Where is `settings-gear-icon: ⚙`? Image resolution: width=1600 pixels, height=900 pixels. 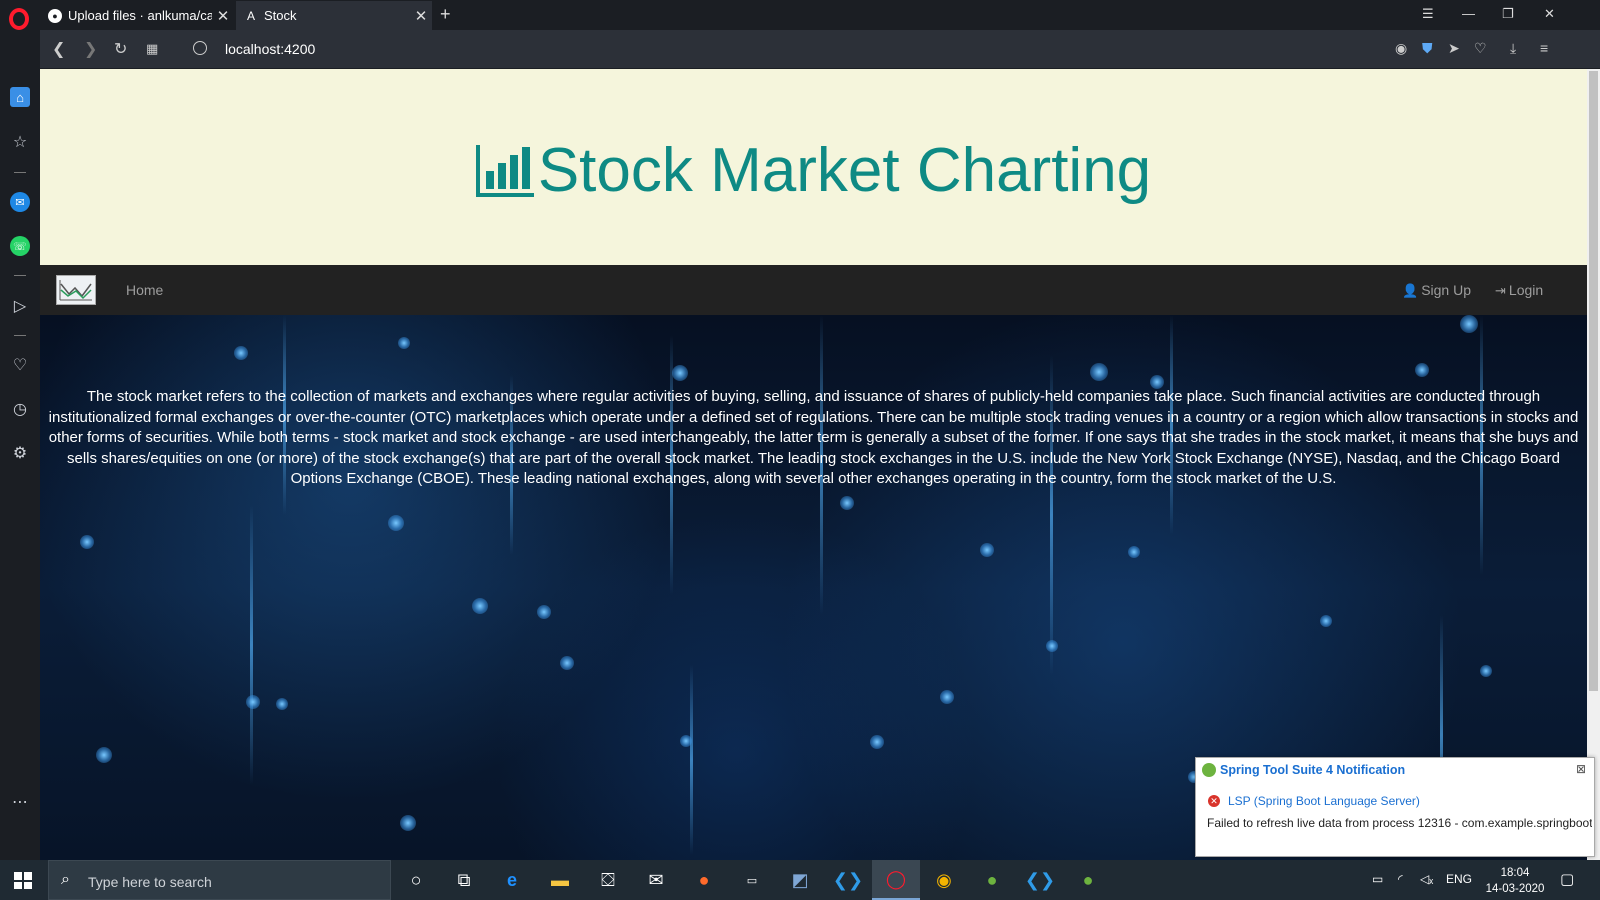
settings-gear-icon: ⚙ is located at coordinates (20, 453).